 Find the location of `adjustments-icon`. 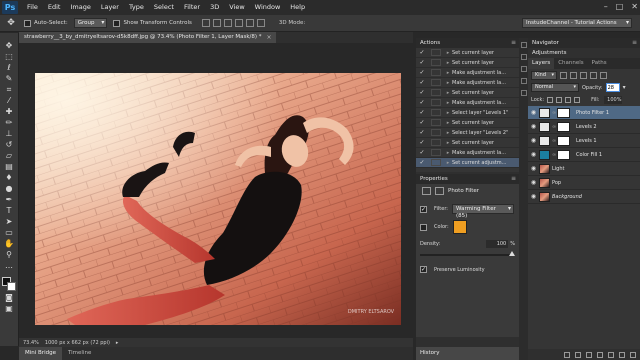

adjustments-icon is located at coordinates (523, 57).